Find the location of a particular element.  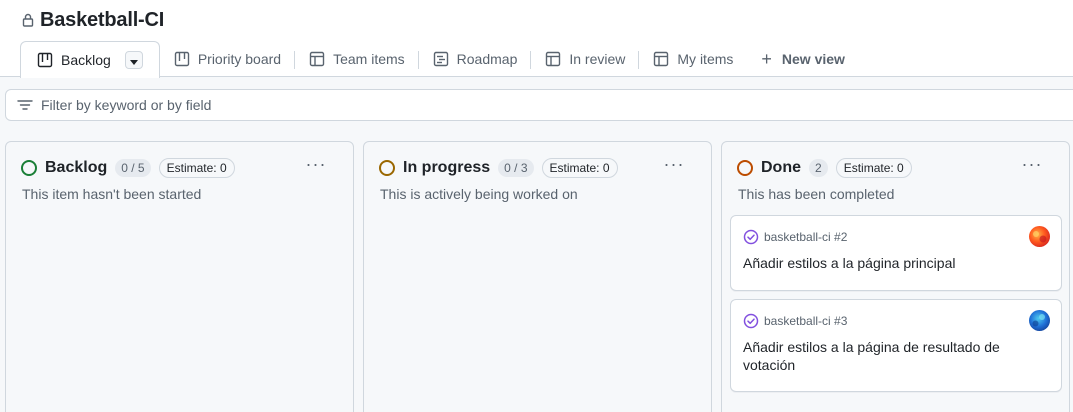

tab-label: Backlog is located at coordinates (86, 60).